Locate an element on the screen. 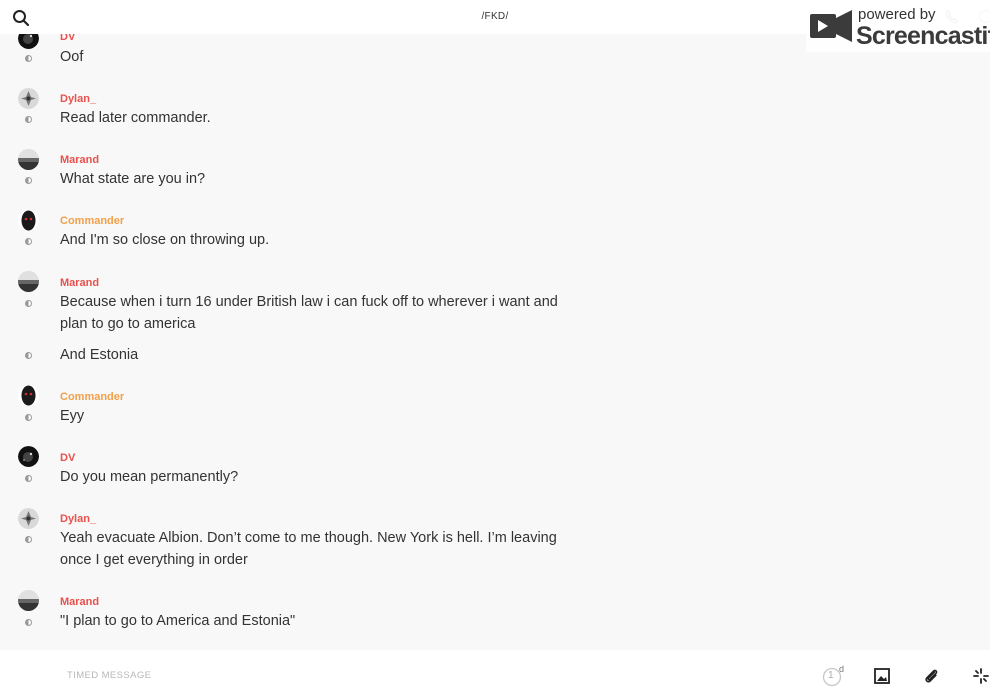 This screenshot has width=990, height=700. watermark-powered-by: powered by is located at coordinates (897, 14).